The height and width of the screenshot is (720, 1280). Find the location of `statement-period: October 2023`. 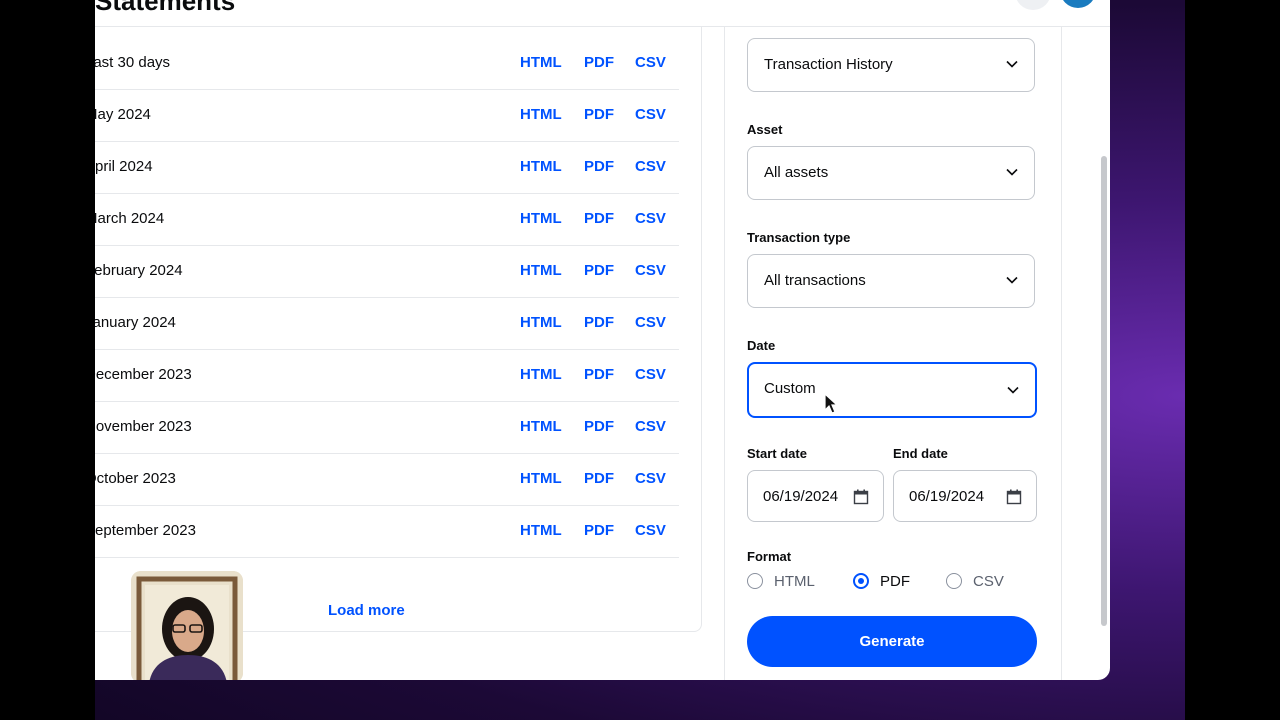

statement-period: October 2023 is located at coordinates (135, 478).